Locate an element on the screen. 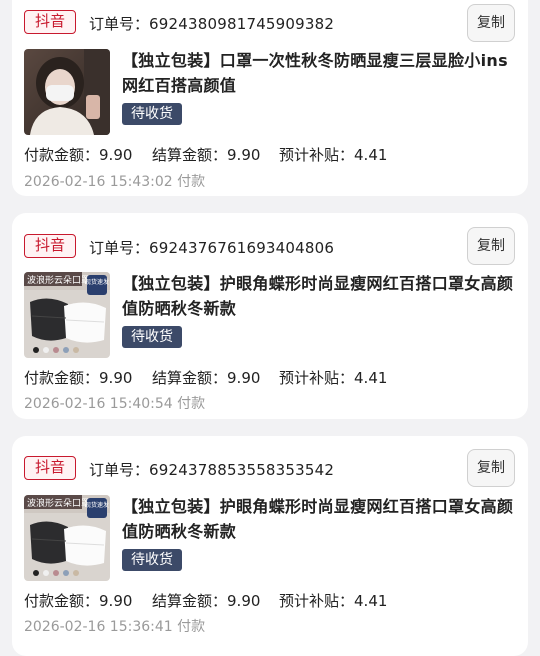 The width and height of the screenshot is (540, 656). product-photo-woman-mask is located at coordinates (67, 92).